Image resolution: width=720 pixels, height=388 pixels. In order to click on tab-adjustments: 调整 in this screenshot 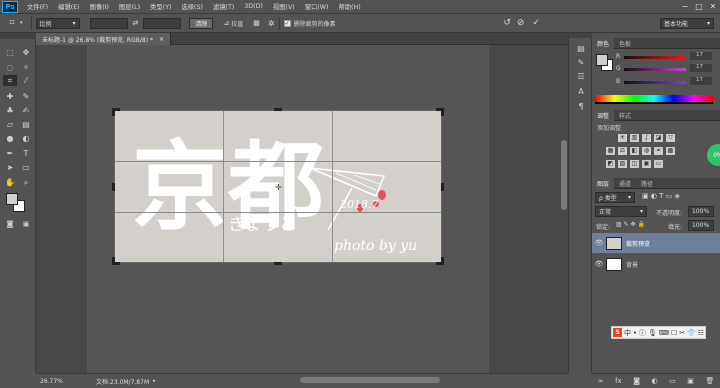, I will do `click(603, 115)`.